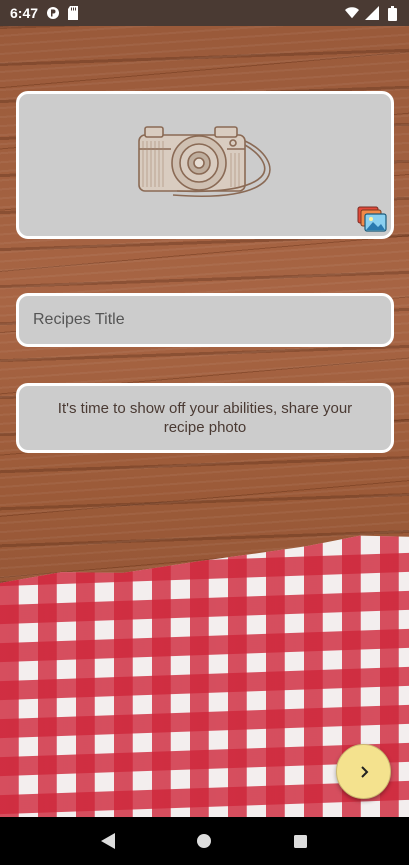 The image size is (409, 865). What do you see at coordinates (24, 13) in the screenshot?
I see `status-time: 6:47` at bounding box center [24, 13].